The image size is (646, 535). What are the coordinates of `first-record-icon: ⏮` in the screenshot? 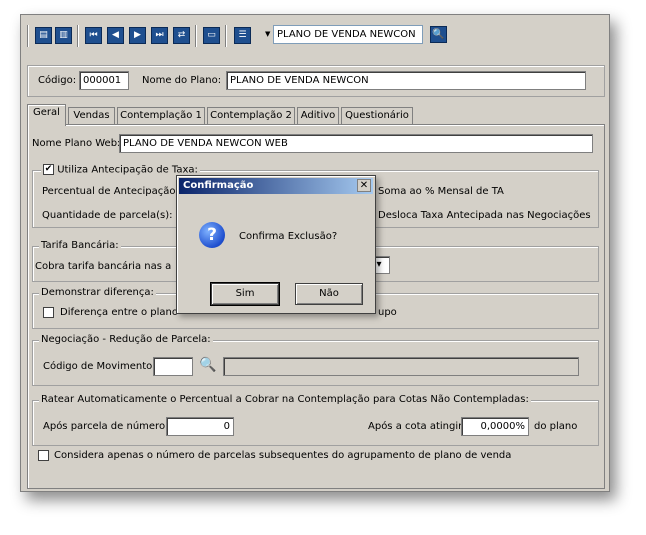 It's located at (93, 35).